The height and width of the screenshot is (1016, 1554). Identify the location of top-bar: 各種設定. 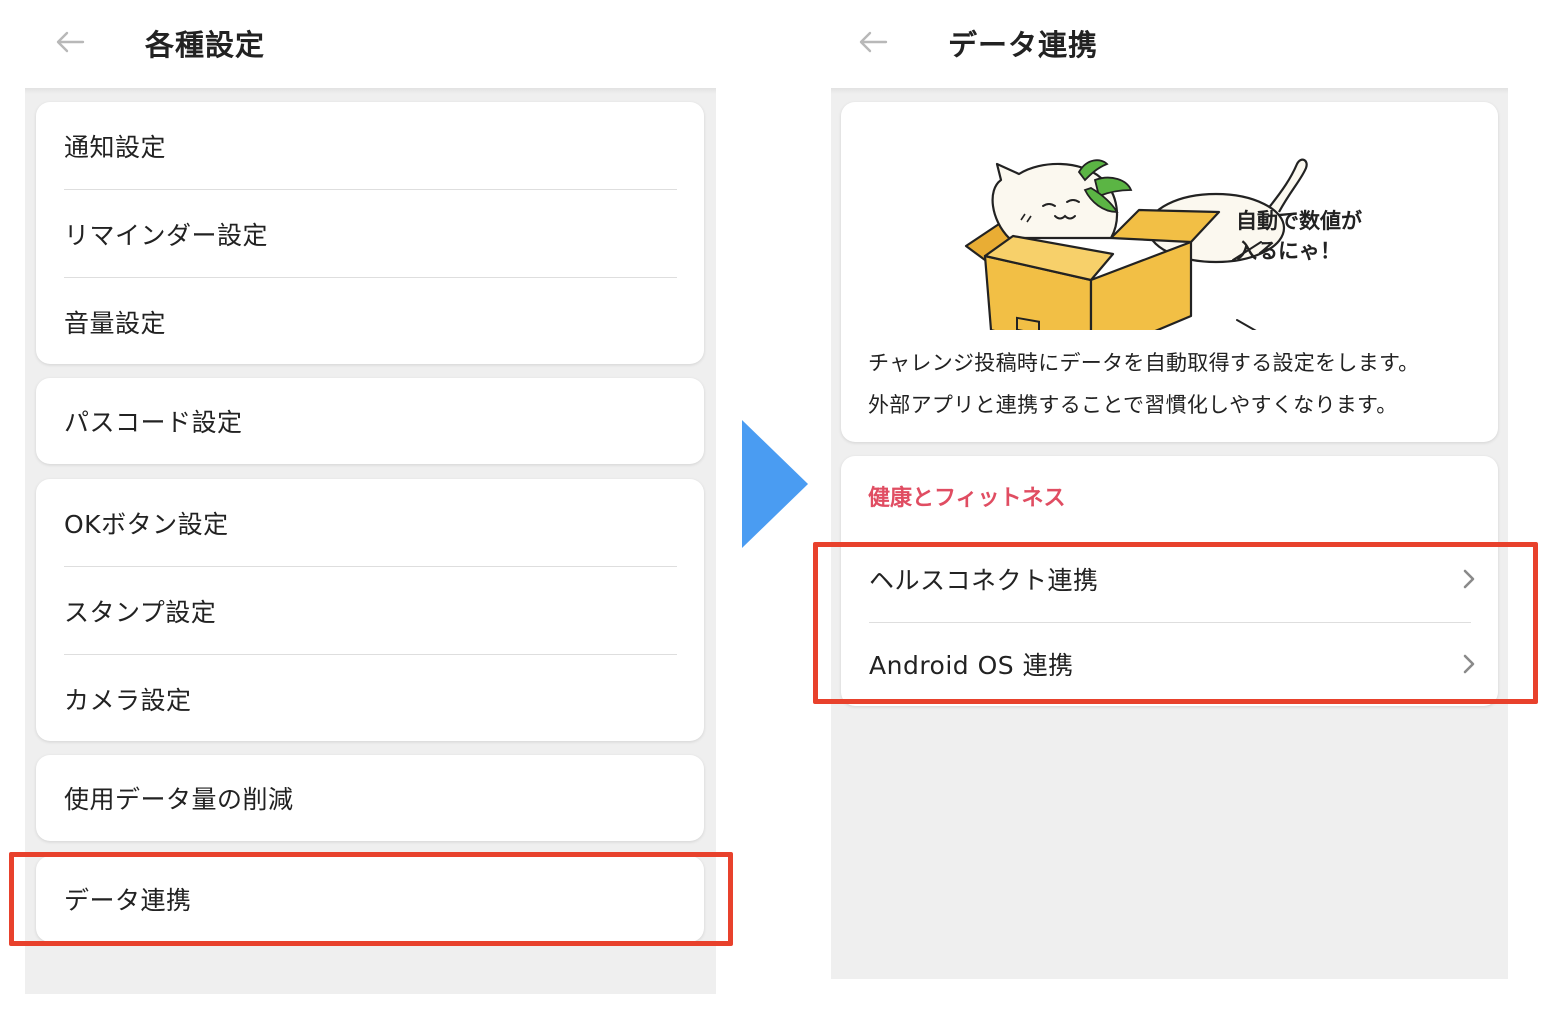
(370, 44).